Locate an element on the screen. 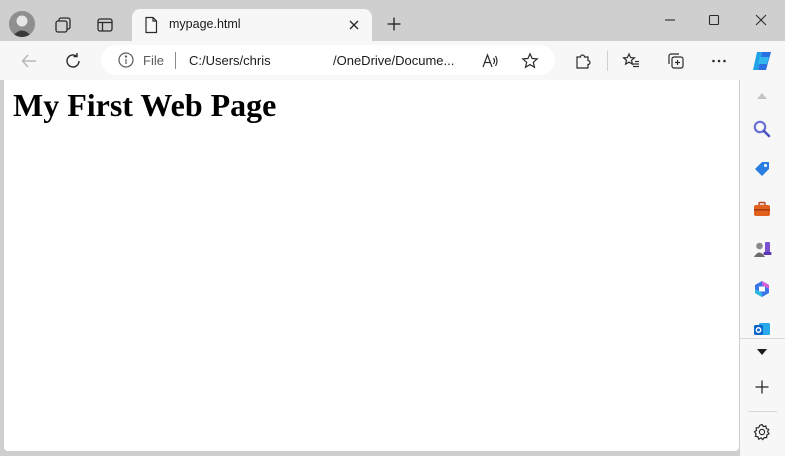 The image size is (785, 456). close-icon is located at coordinates (354, 25).